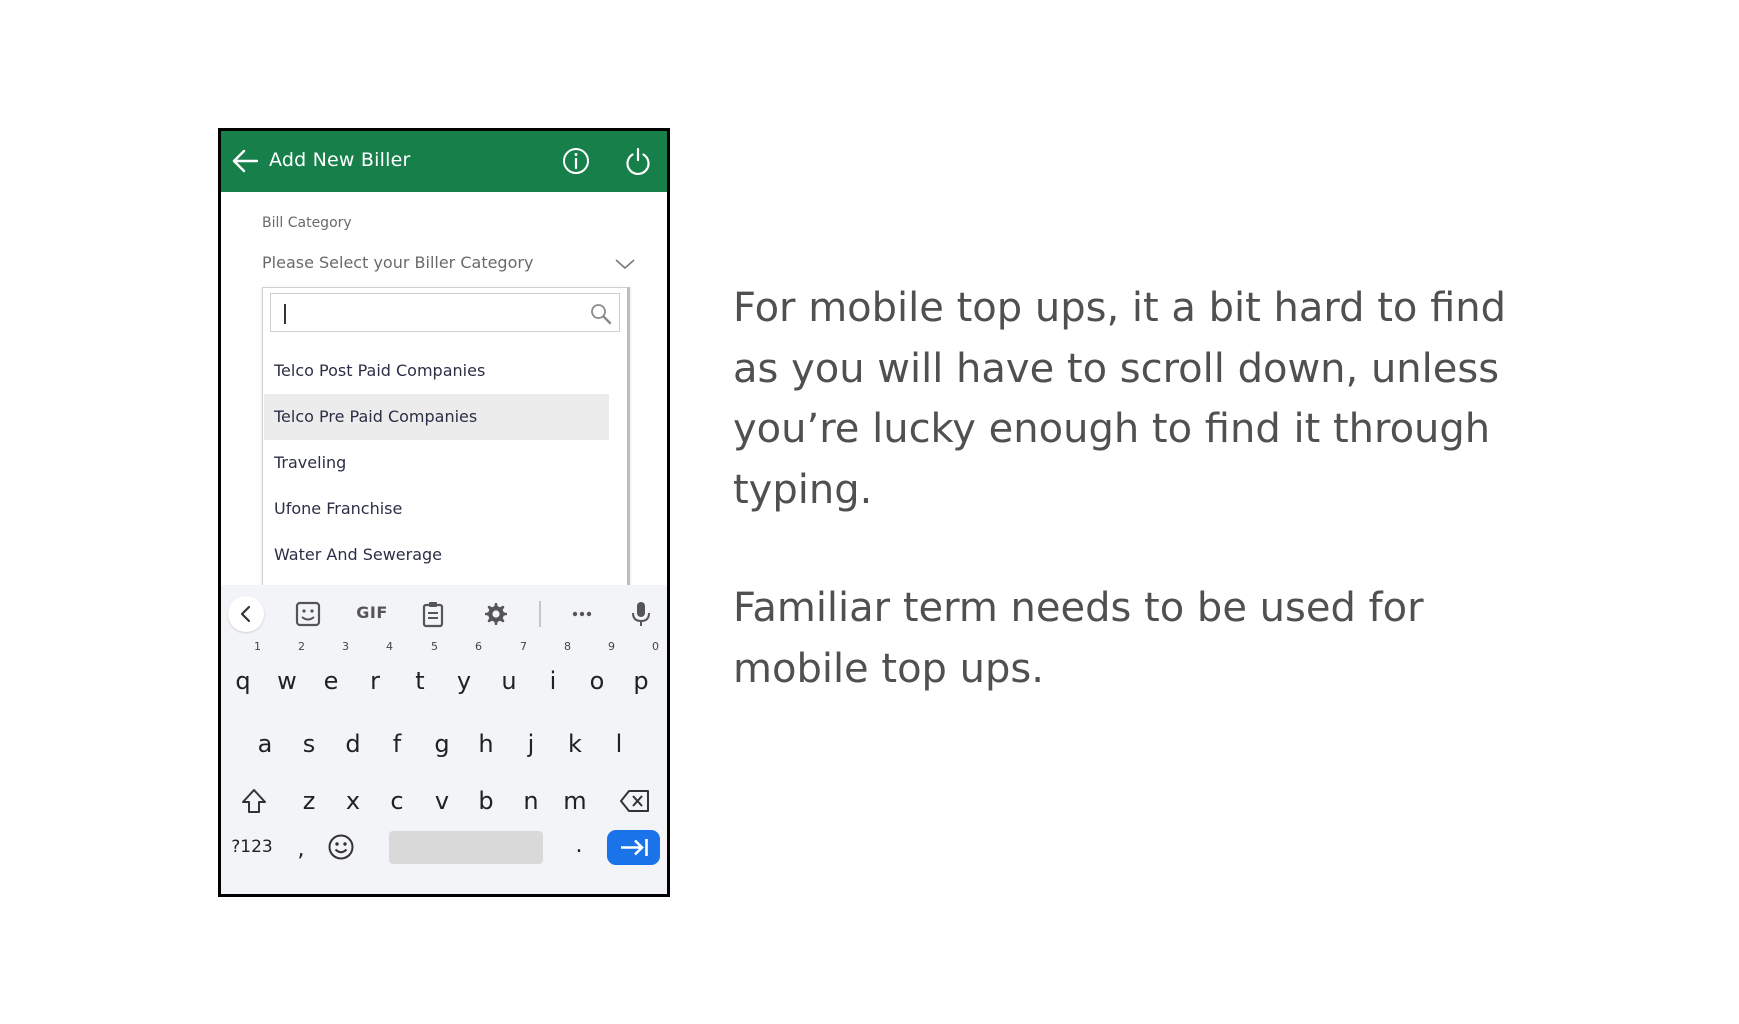 The image size is (1739, 1024). What do you see at coordinates (353, 744) in the screenshot?
I see `key-d: d` at bounding box center [353, 744].